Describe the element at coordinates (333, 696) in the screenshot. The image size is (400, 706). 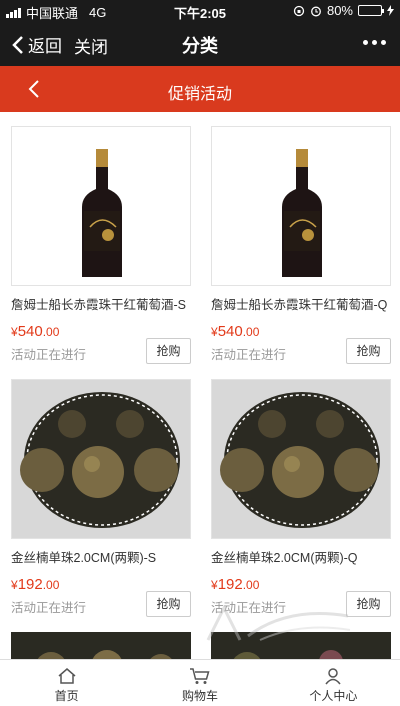
I see `tab-label: 个人中心` at that location.